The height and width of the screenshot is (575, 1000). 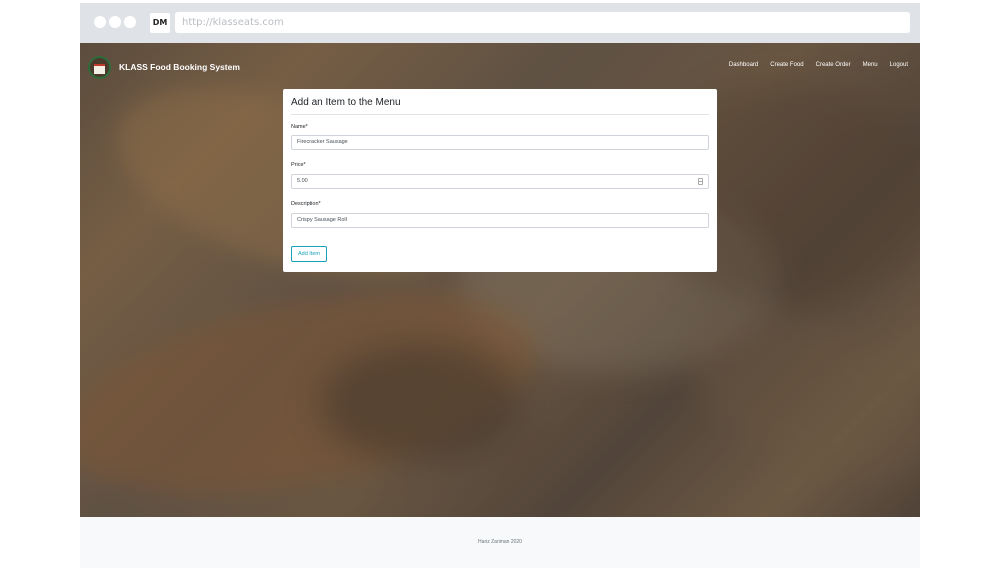 What do you see at coordinates (99, 67) in the screenshot?
I see `brand-logo-icon` at bounding box center [99, 67].